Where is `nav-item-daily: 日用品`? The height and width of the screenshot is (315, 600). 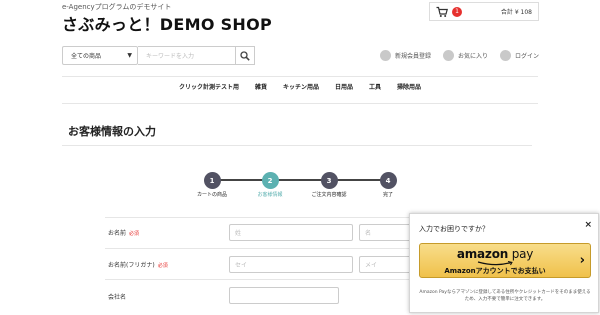 nav-item-daily: 日用品 is located at coordinates (344, 86).